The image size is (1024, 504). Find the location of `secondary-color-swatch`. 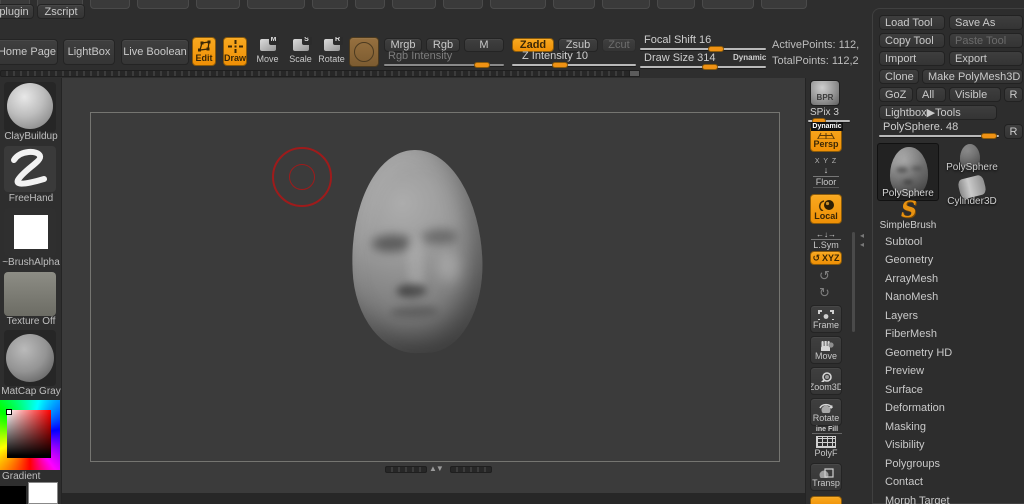

secondary-color-swatch is located at coordinates (13, 495).